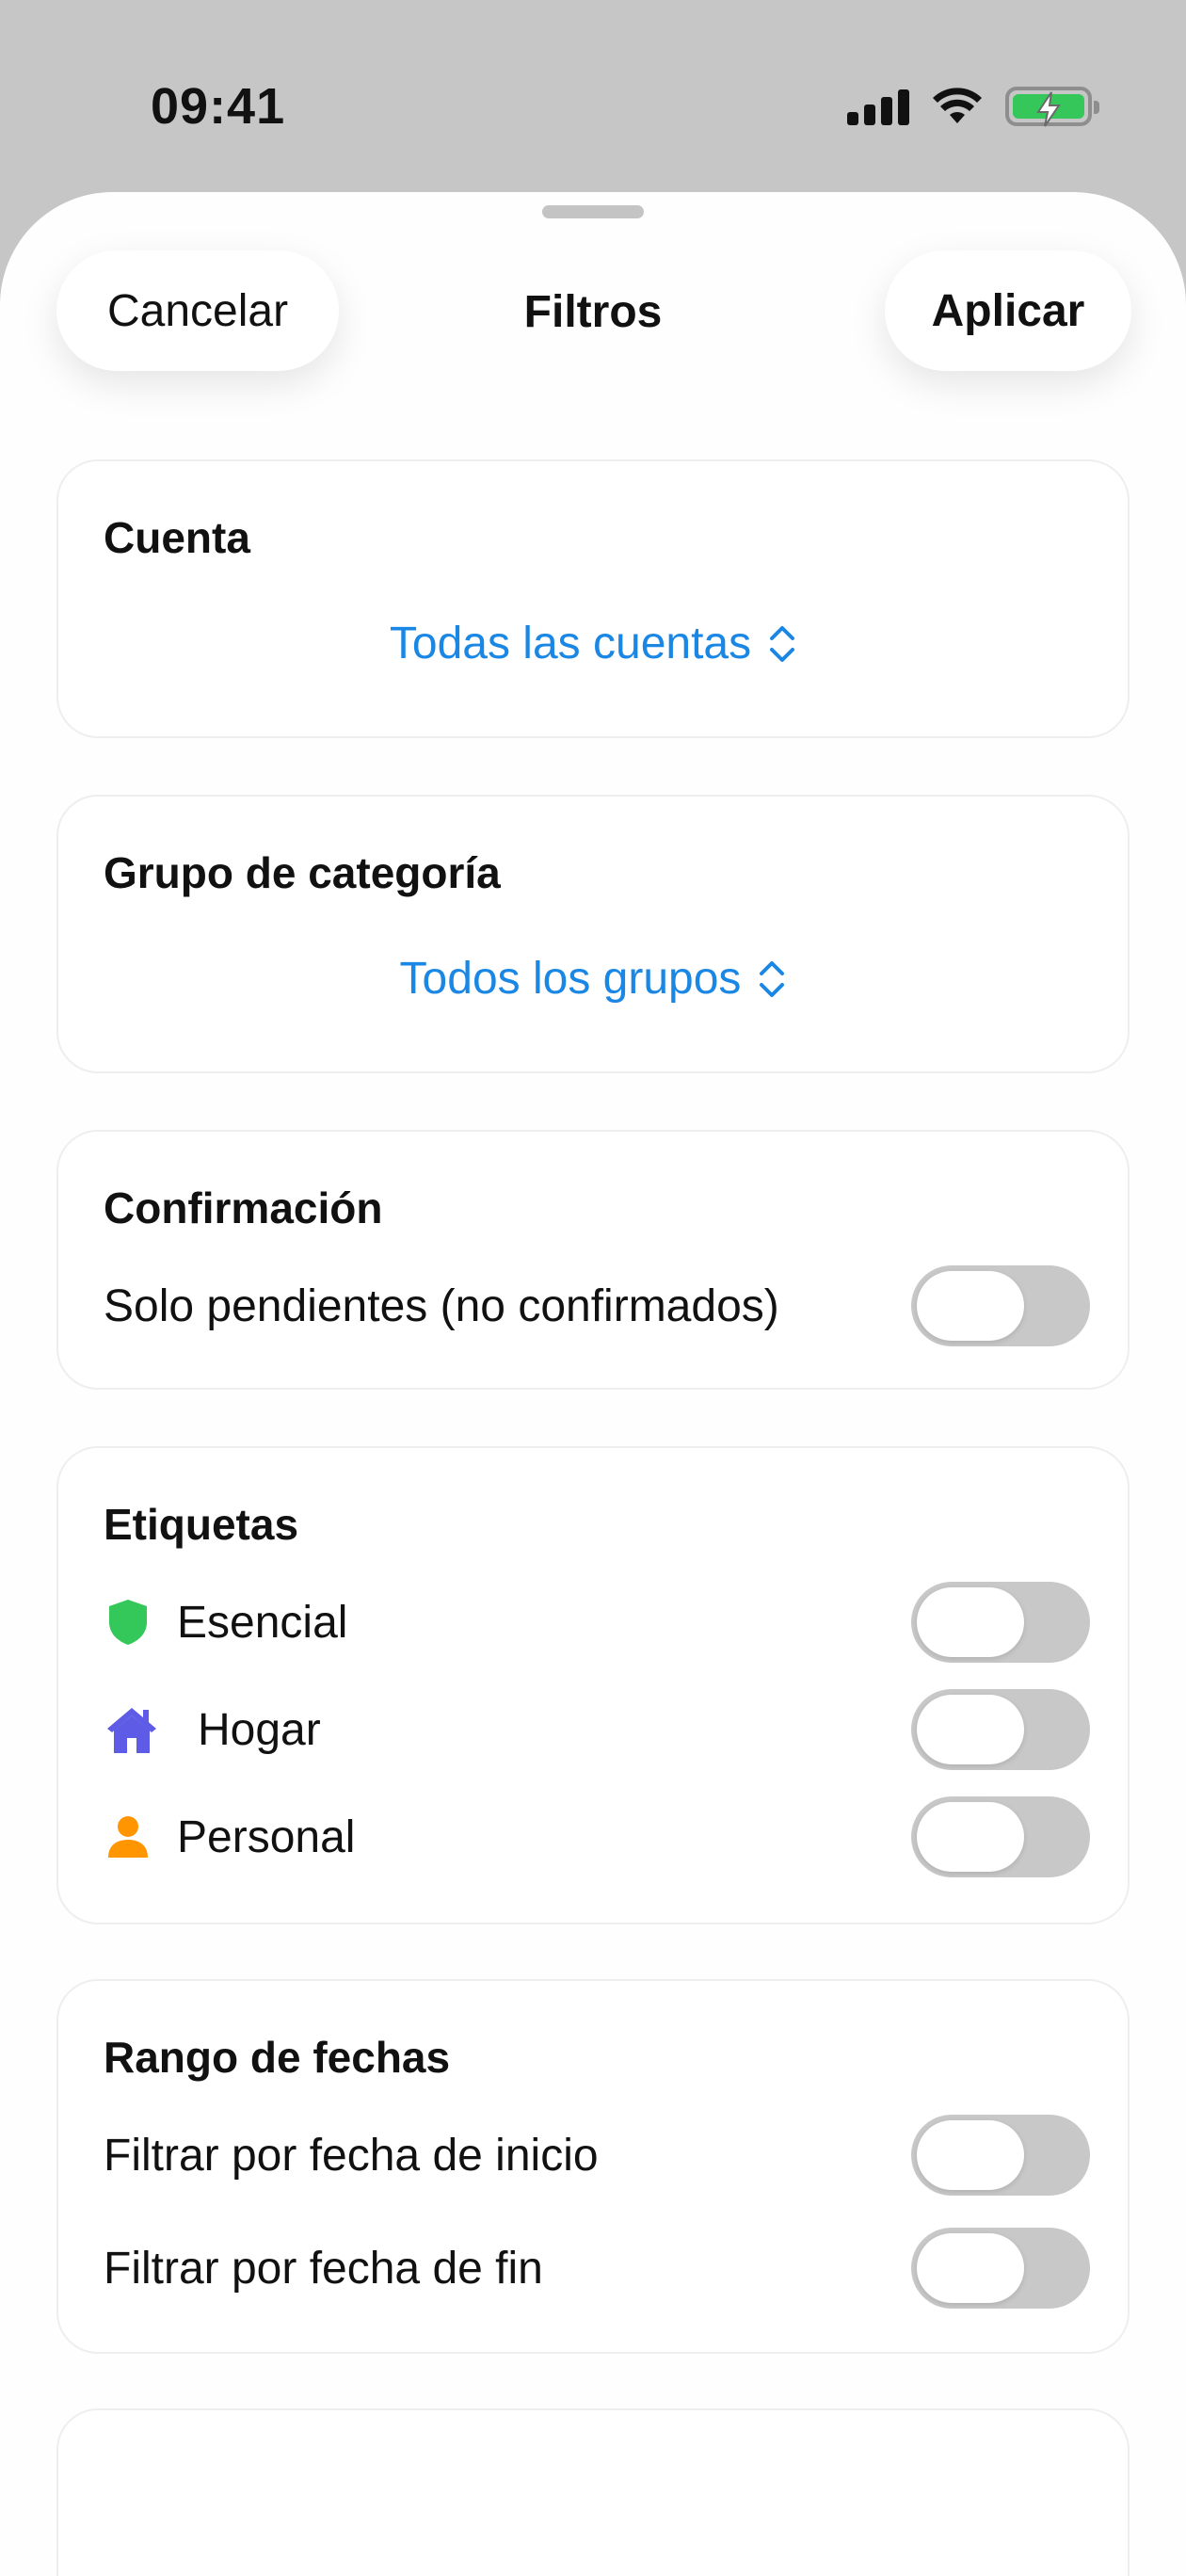  I want to click on start-date-toggle, so click(1000, 2155).